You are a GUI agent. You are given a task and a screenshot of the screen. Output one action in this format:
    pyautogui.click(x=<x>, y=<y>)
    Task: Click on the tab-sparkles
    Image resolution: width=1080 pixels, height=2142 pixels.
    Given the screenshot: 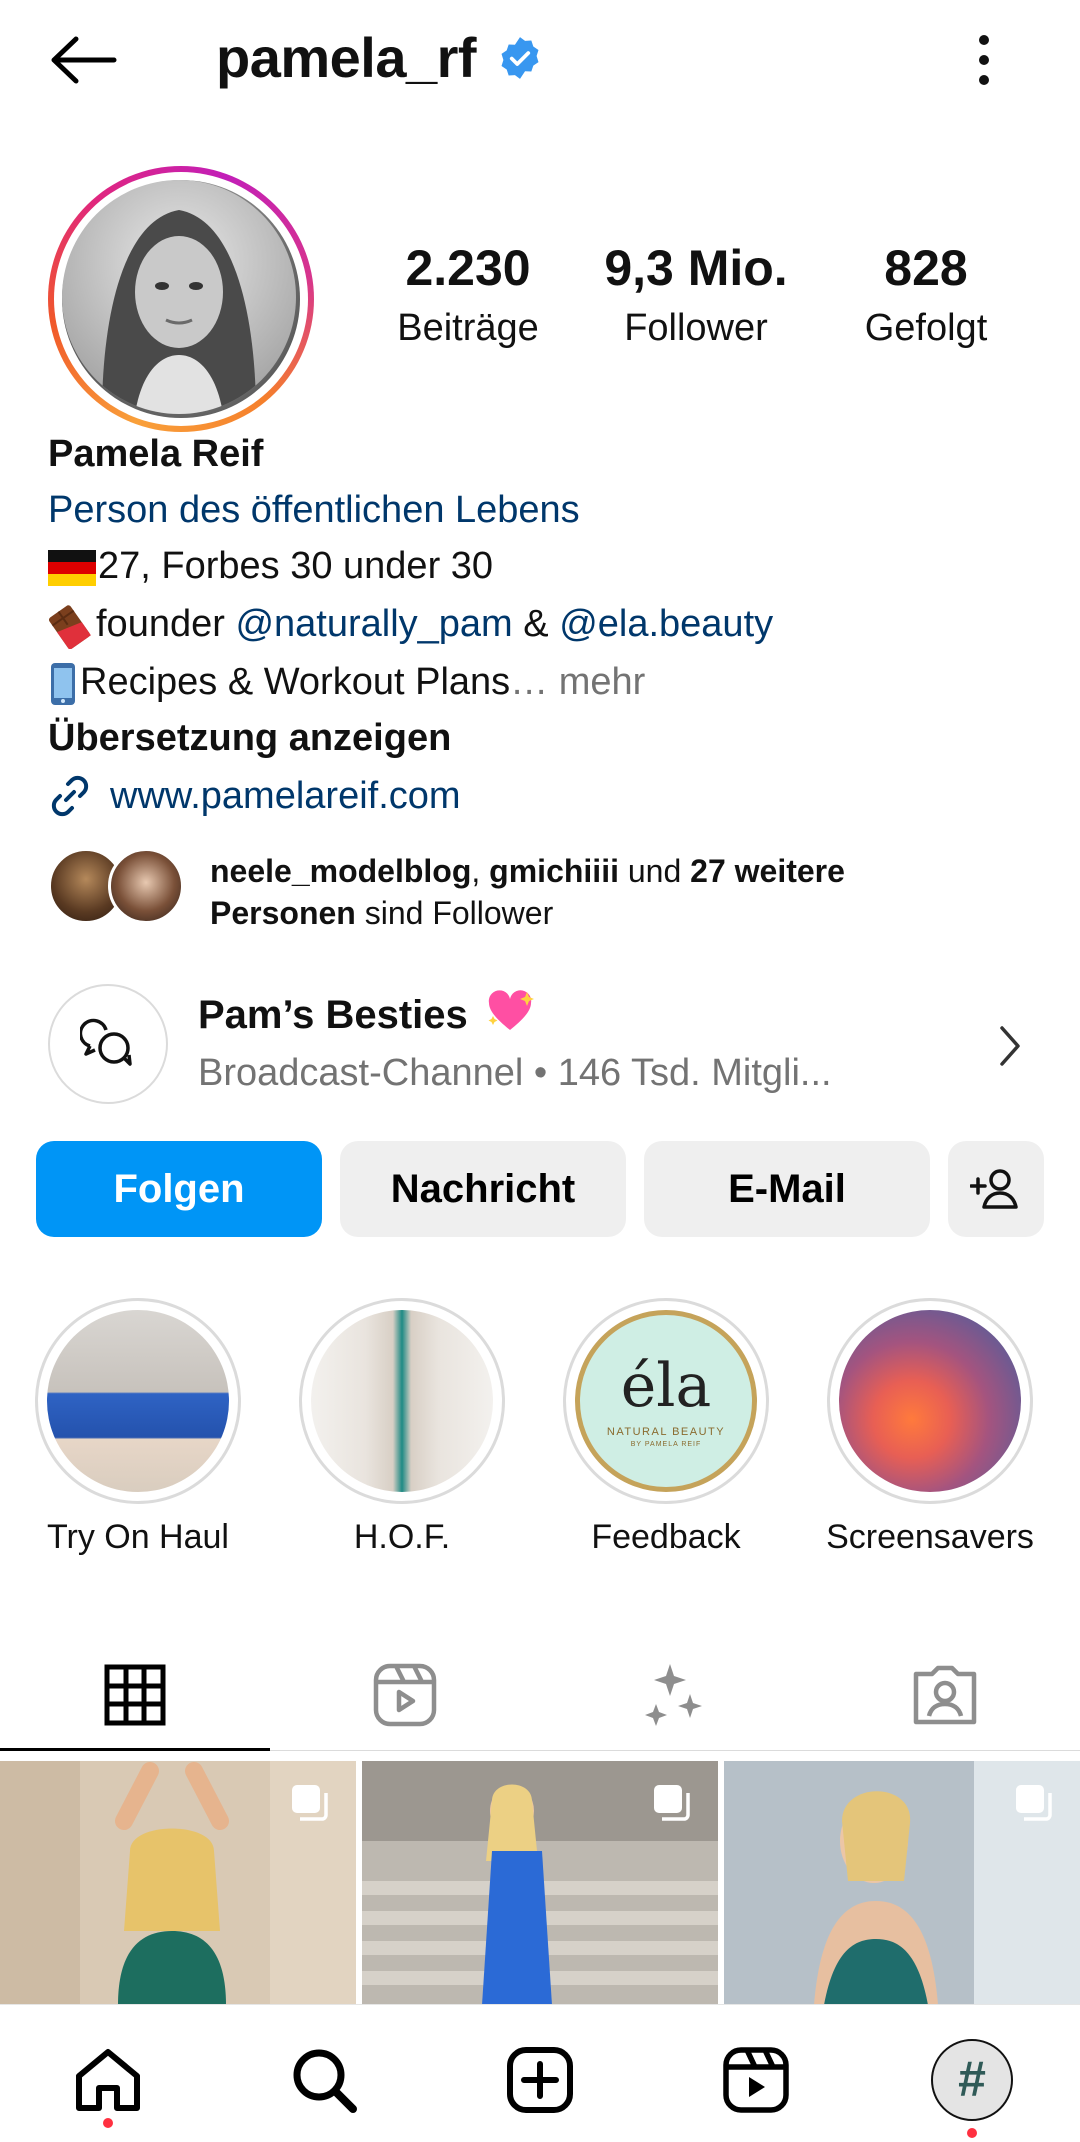 What is the action you would take?
    pyautogui.click(x=675, y=1695)
    